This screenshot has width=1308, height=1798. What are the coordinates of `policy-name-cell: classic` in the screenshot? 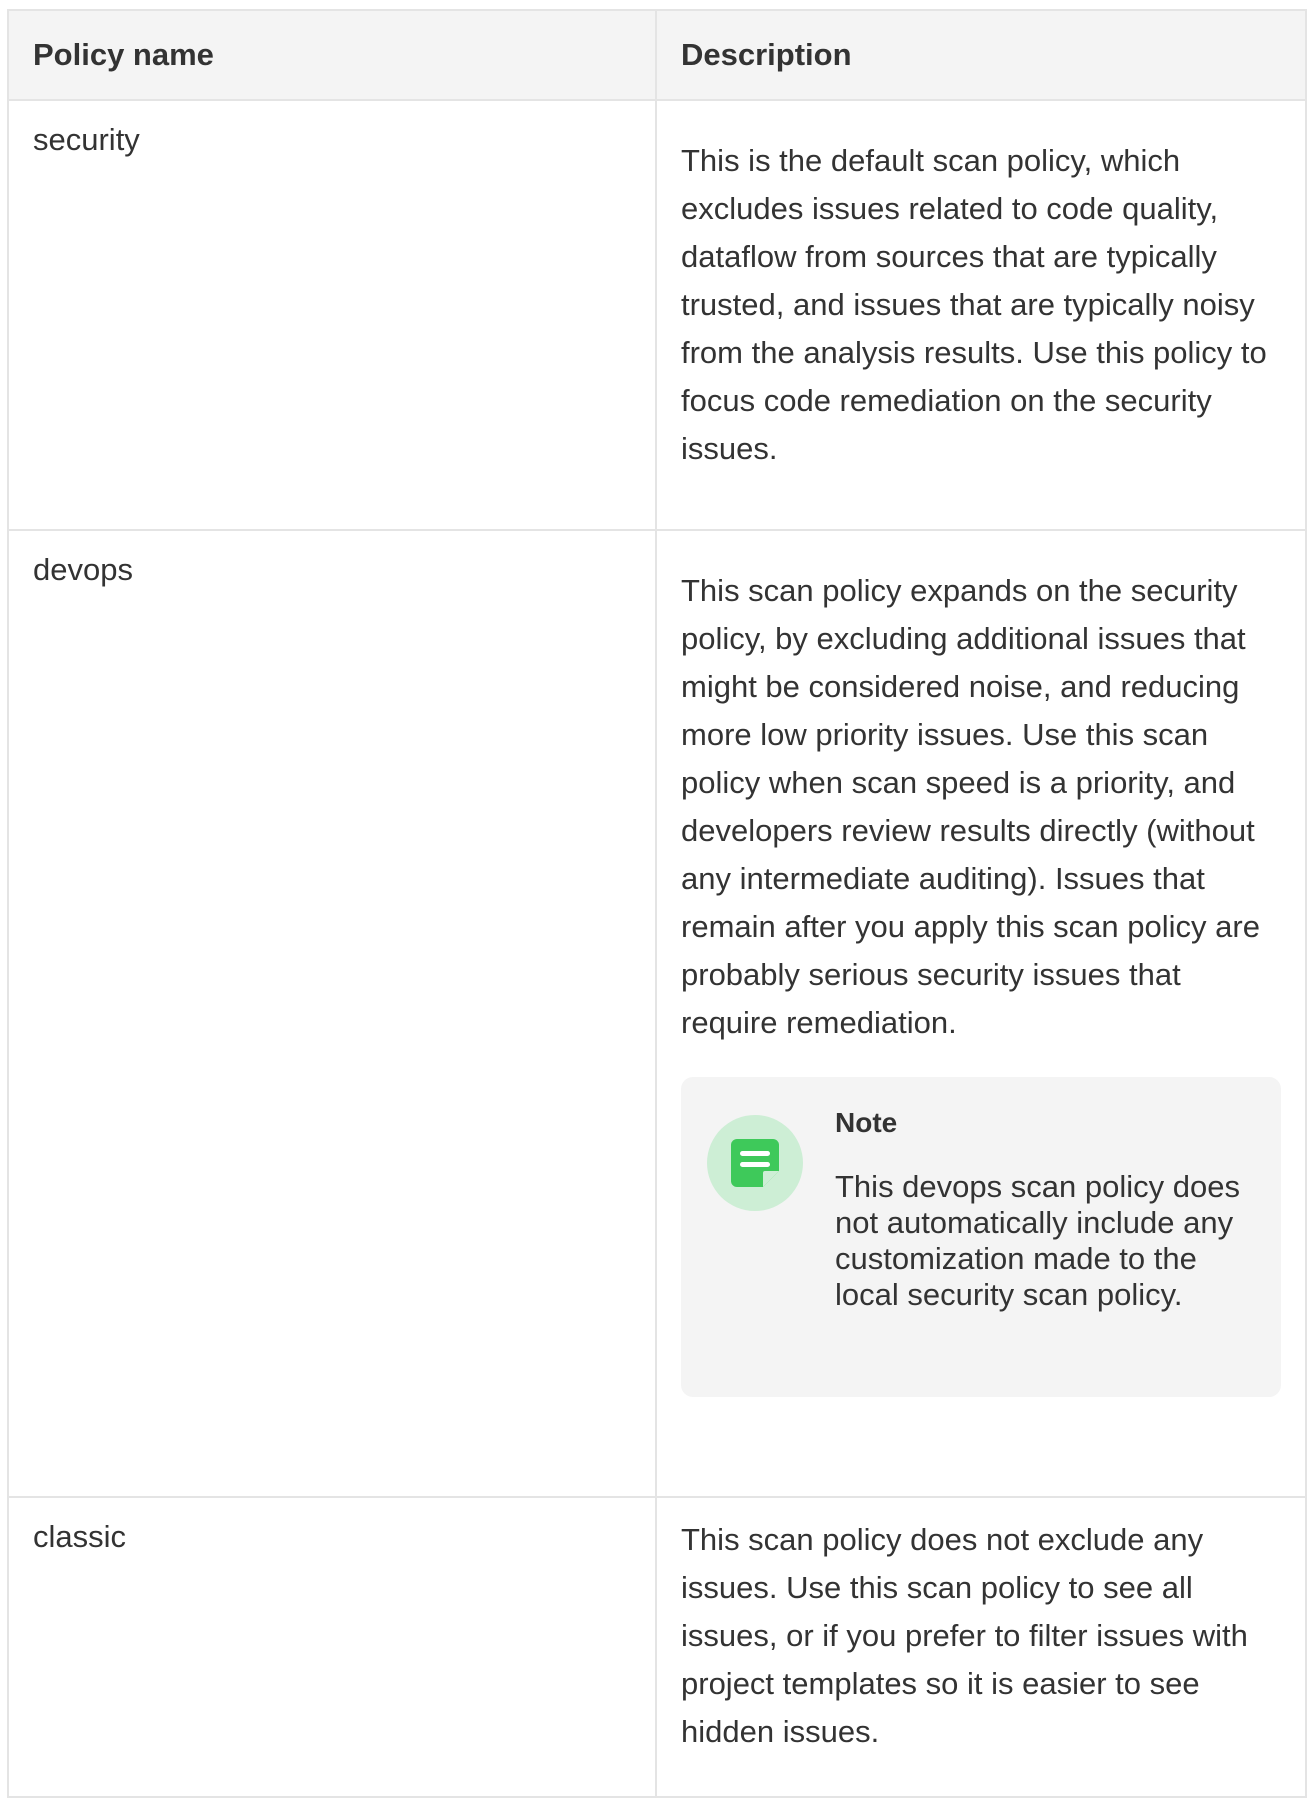 It's located at (332, 1647).